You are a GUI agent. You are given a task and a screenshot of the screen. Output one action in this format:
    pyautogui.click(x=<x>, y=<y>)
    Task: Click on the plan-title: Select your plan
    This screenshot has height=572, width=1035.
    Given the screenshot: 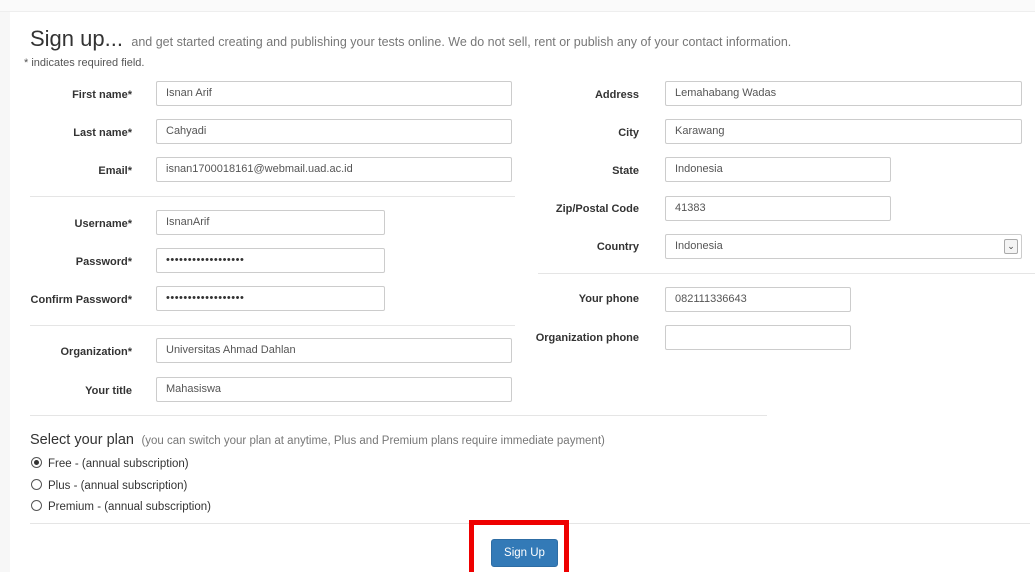 What is the action you would take?
    pyautogui.click(x=82, y=440)
    